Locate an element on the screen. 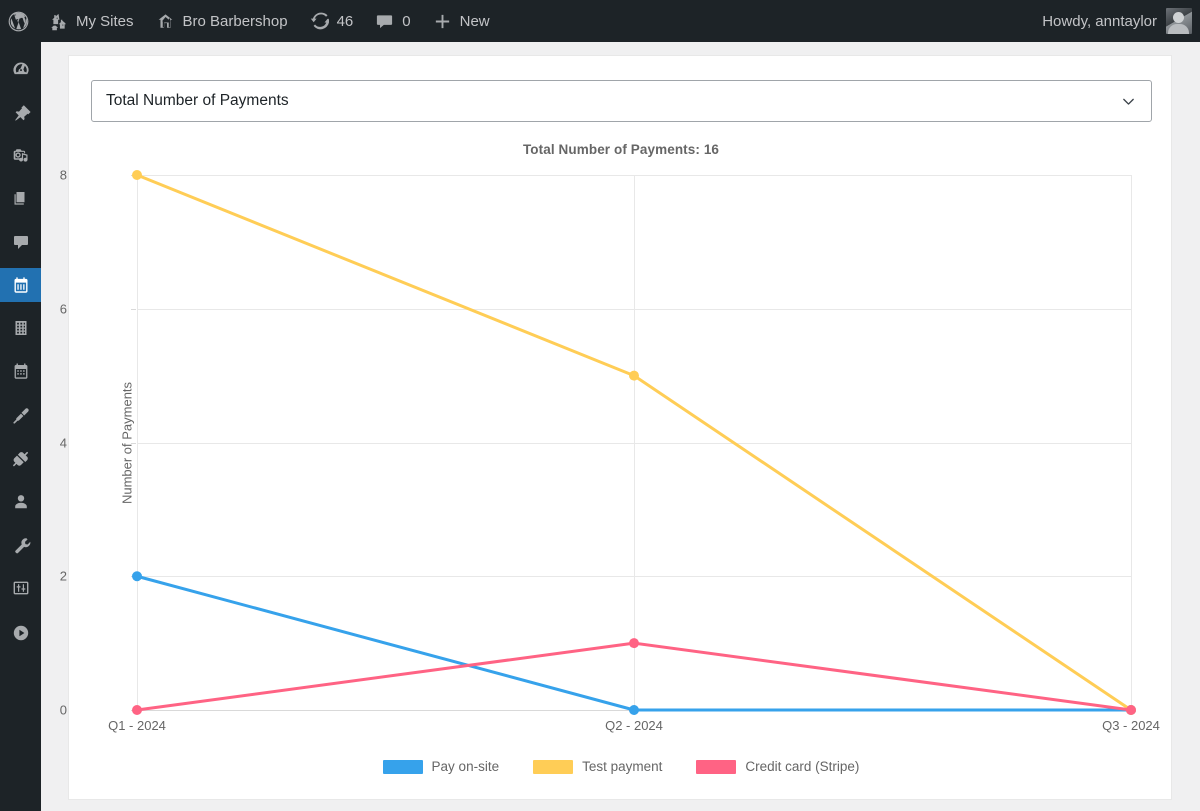 This screenshot has height=811, width=1200. x-tick-label: Q1 - 2024 is located at coordinates (137, 725).